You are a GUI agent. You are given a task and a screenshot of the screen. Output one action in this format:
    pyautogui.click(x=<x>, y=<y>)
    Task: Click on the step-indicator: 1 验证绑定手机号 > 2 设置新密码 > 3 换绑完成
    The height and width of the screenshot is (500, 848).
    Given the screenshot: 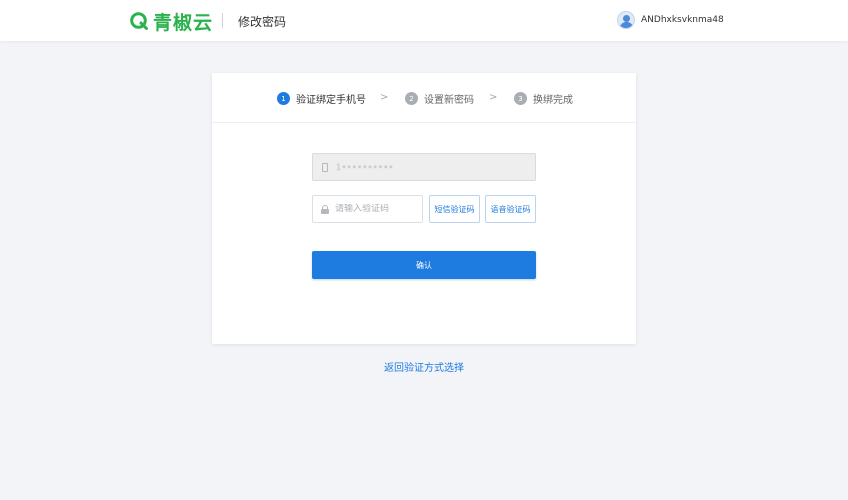 What is the action you would take?
    pyautogui.click(x=424, y=98)
    